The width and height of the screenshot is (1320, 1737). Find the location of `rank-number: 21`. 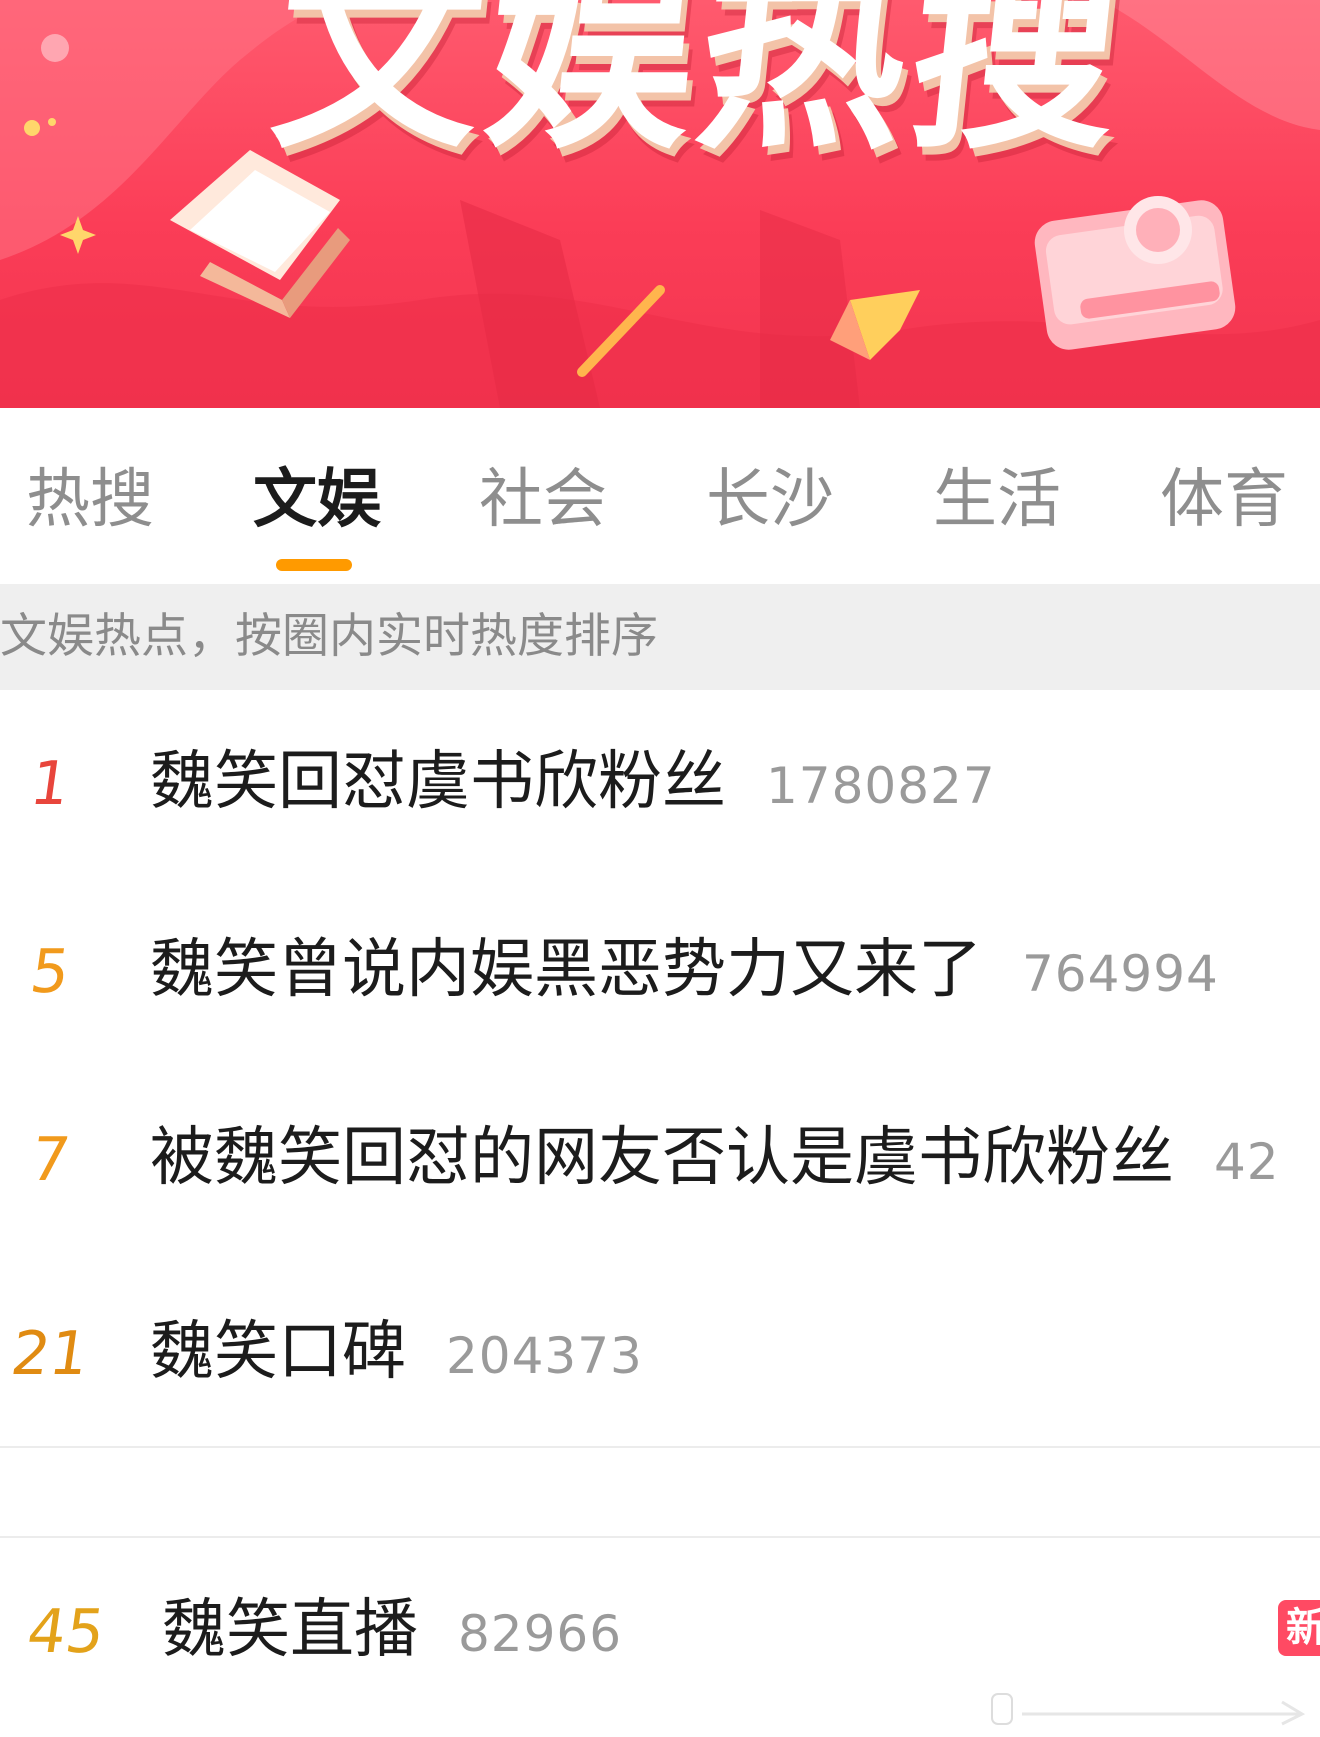

rank-number: 21 is located at coordinates (50, 1354).